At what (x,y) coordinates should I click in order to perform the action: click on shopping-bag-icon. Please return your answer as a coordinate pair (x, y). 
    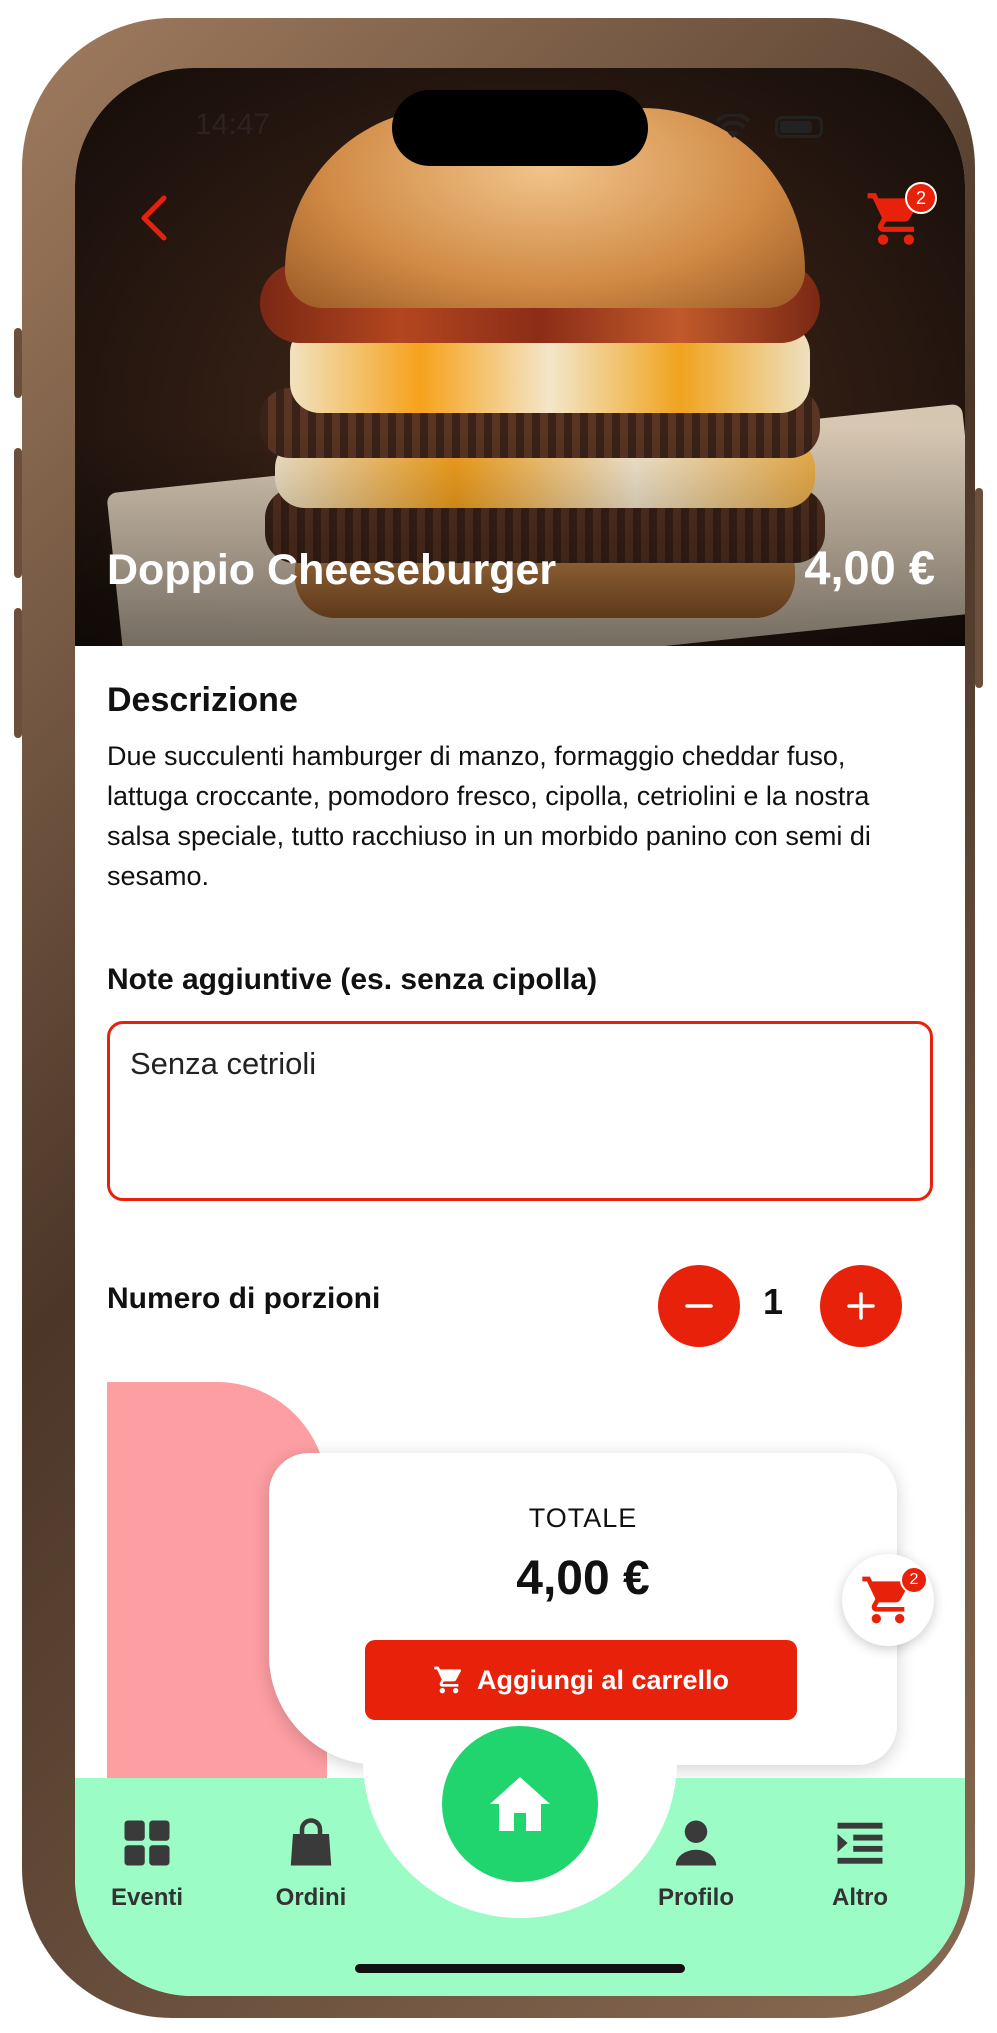
    Looking at the image, I should click on (311, 1842).